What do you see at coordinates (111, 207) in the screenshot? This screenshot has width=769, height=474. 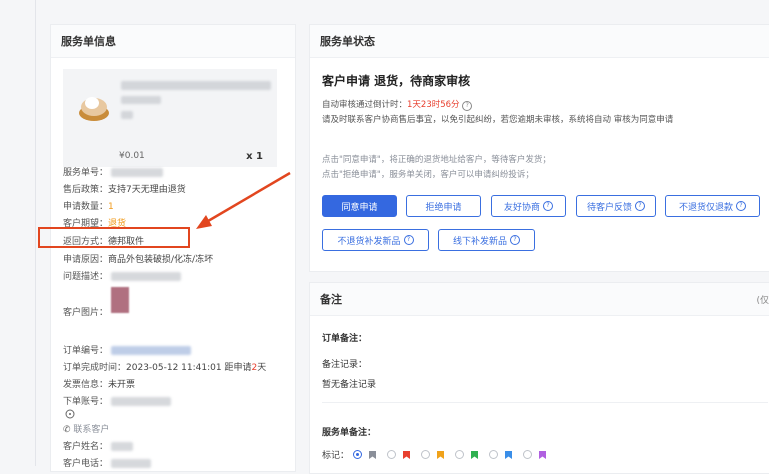 I see `apply-qty-value: 1` at bounding box center [111, 207].